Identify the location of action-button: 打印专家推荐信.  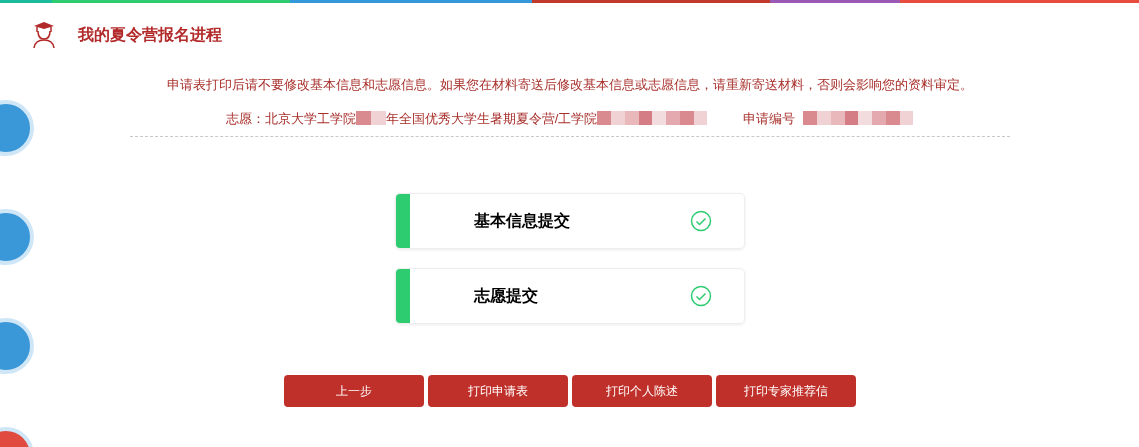
(785, 391).